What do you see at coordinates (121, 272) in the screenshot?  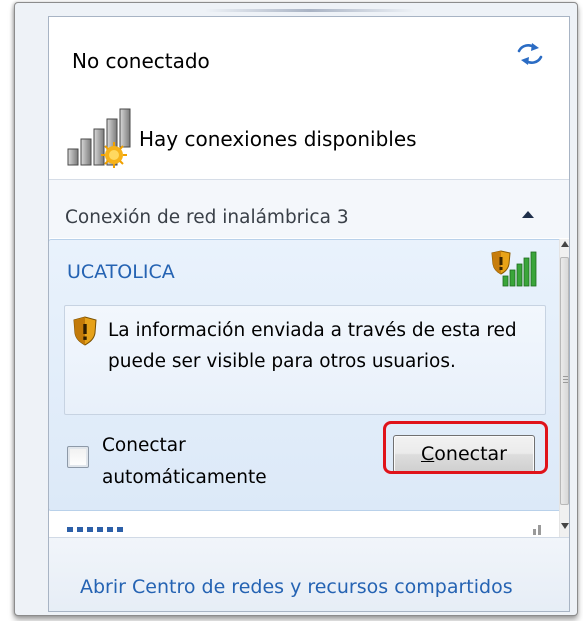 I see `network-name: UCATOLICA` at bounding box center [121, 272].